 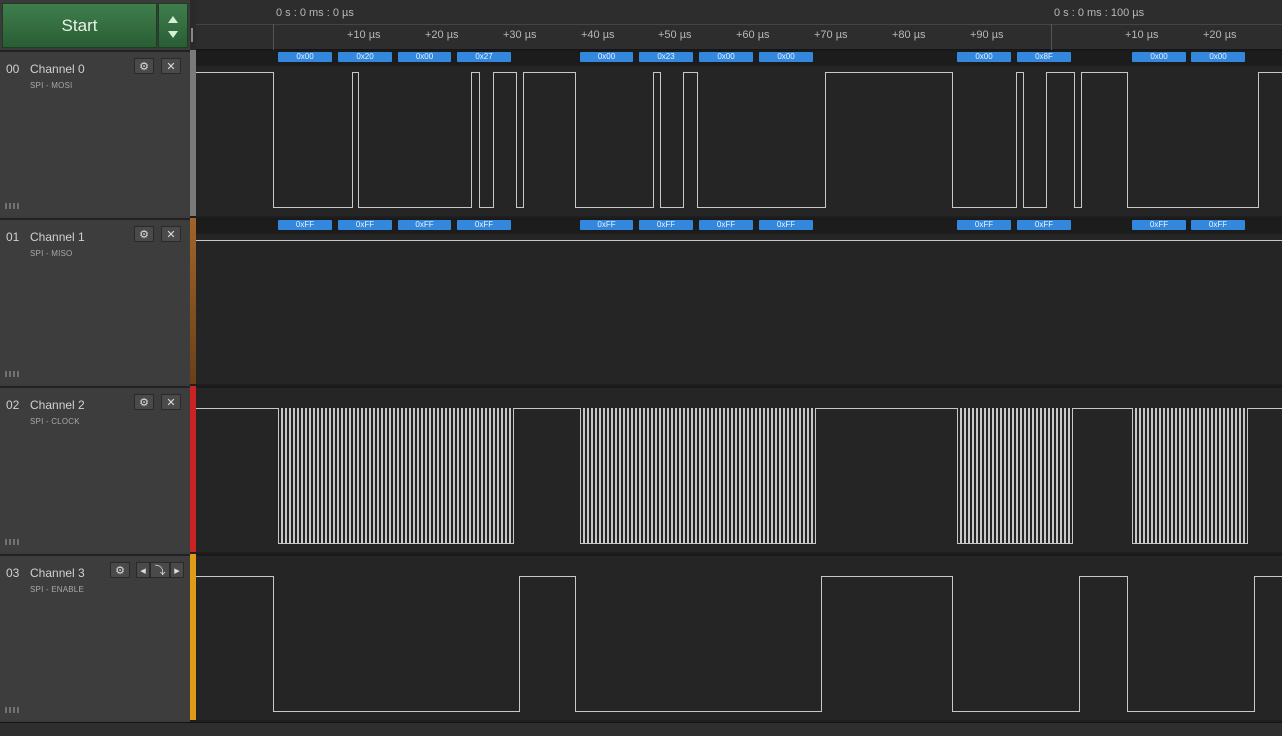 What do you see at coordinates (51, 85) in the screenshot?
I see `channel-analyzer-label: SPI - MOSI` at bounding box center [51, 85].